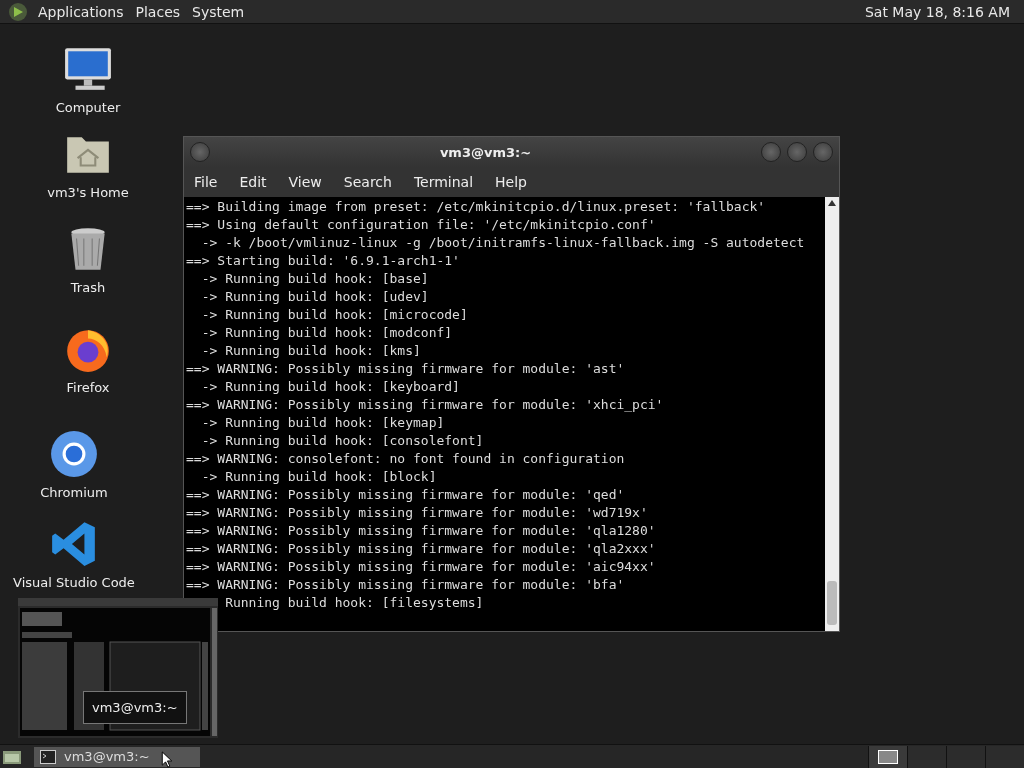 This screenshot has height=768, width=1024. What do you see at coordinates (18, 11) in the screenshot?
I see `distro-logo-icon` at bounding box center [18, 11].